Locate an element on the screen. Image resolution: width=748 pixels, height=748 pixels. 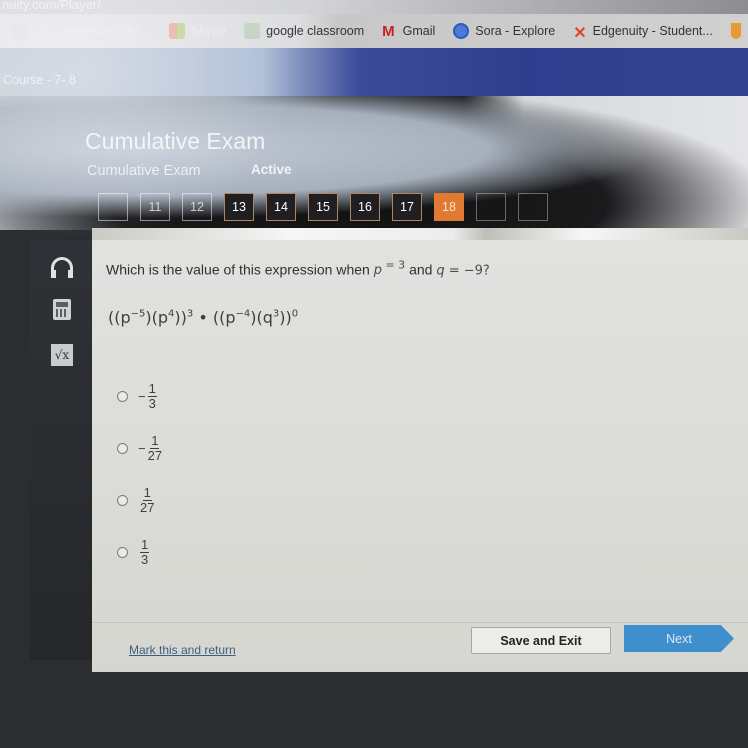
audio-button is located at coordinates (62, 266).